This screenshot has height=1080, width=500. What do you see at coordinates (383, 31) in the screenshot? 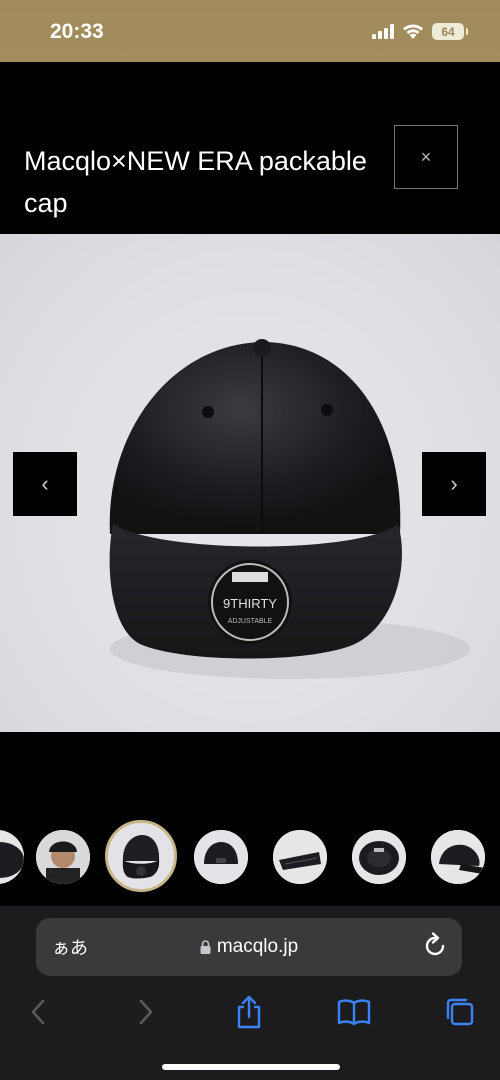
I see `signal-icon` at bounding box center [383, 31].